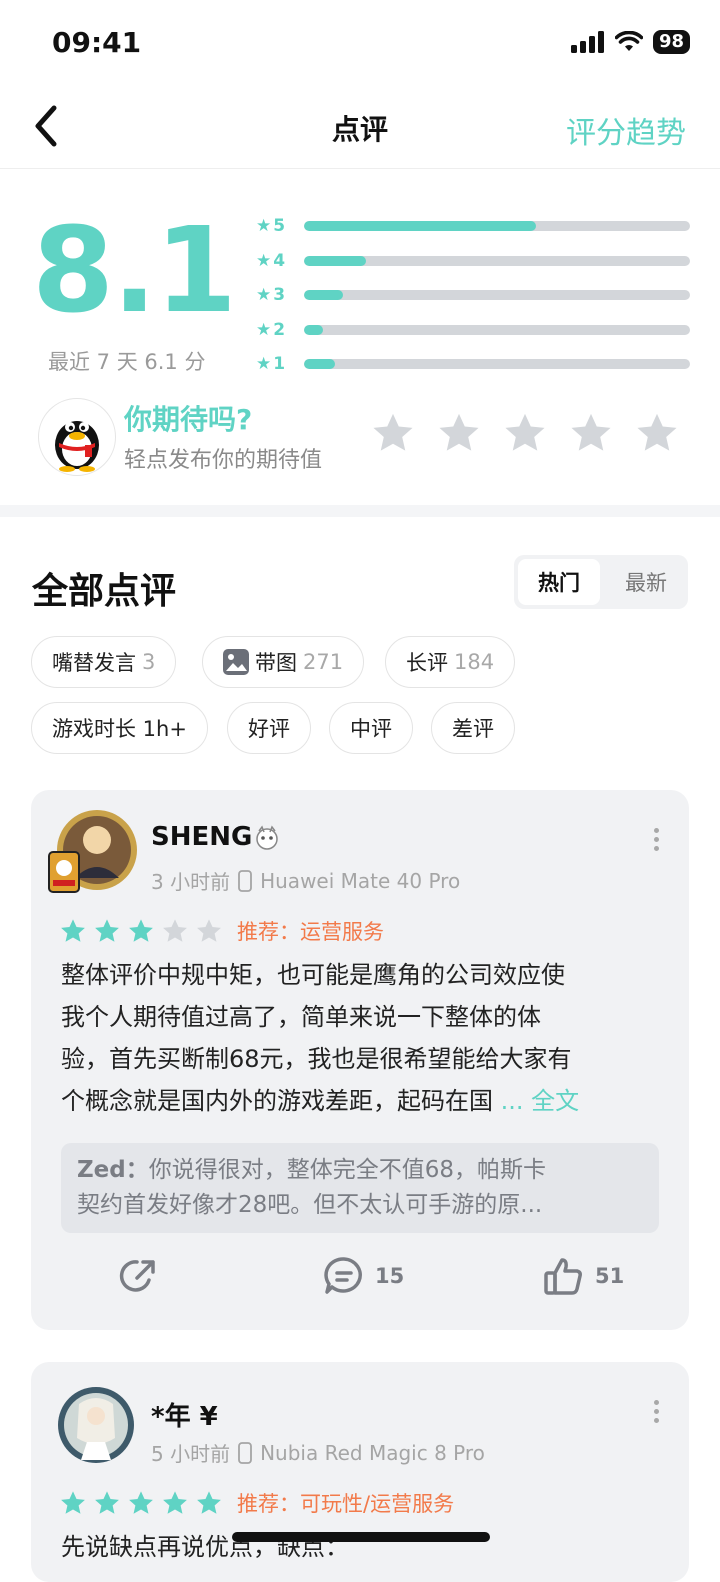  I want to click on review-rating: 推荐：运营服务, so click(221, 931).